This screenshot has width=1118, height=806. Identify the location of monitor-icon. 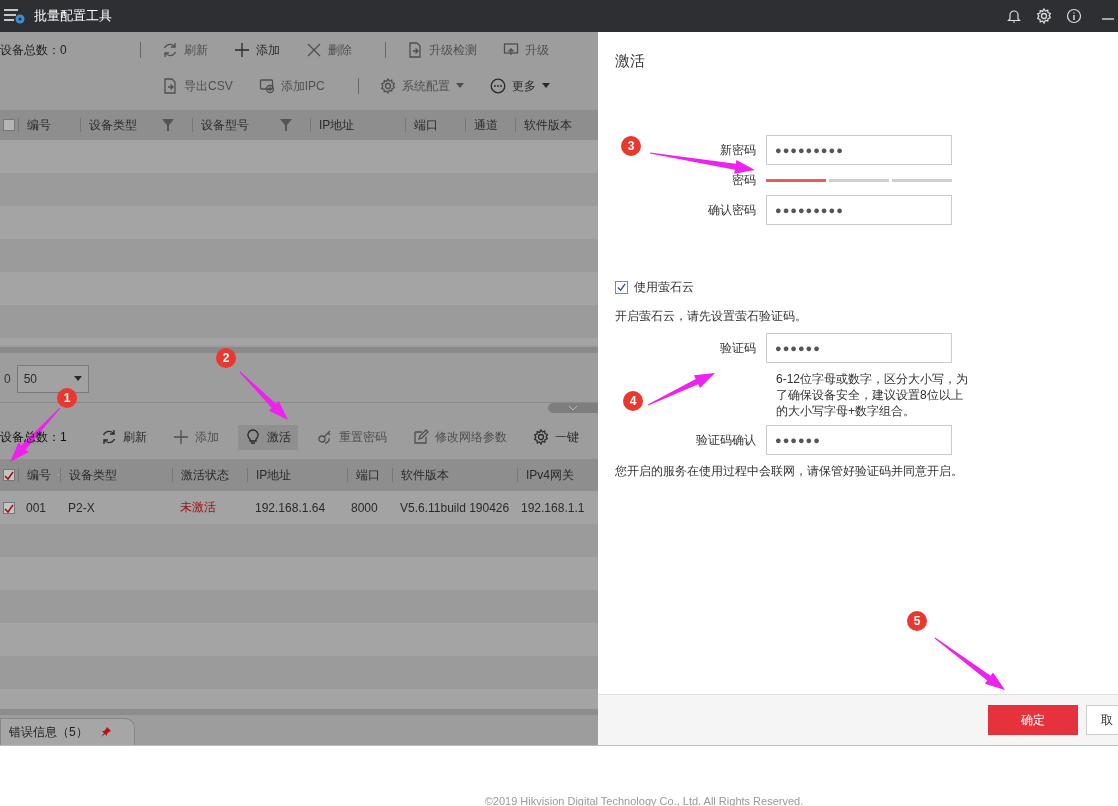
(511, 50).